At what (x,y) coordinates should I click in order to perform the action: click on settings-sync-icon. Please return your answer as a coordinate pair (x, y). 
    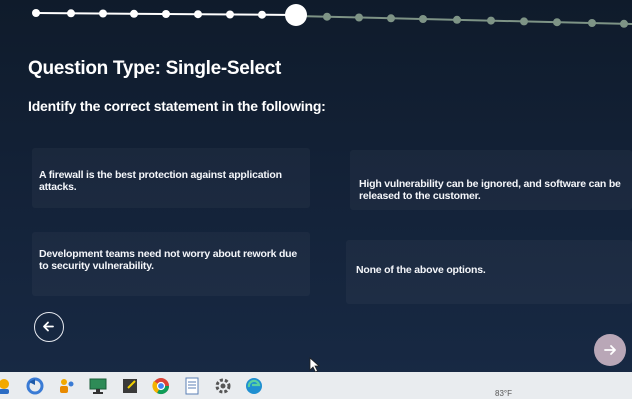
    Looking at the image, I should click on (35, 386).